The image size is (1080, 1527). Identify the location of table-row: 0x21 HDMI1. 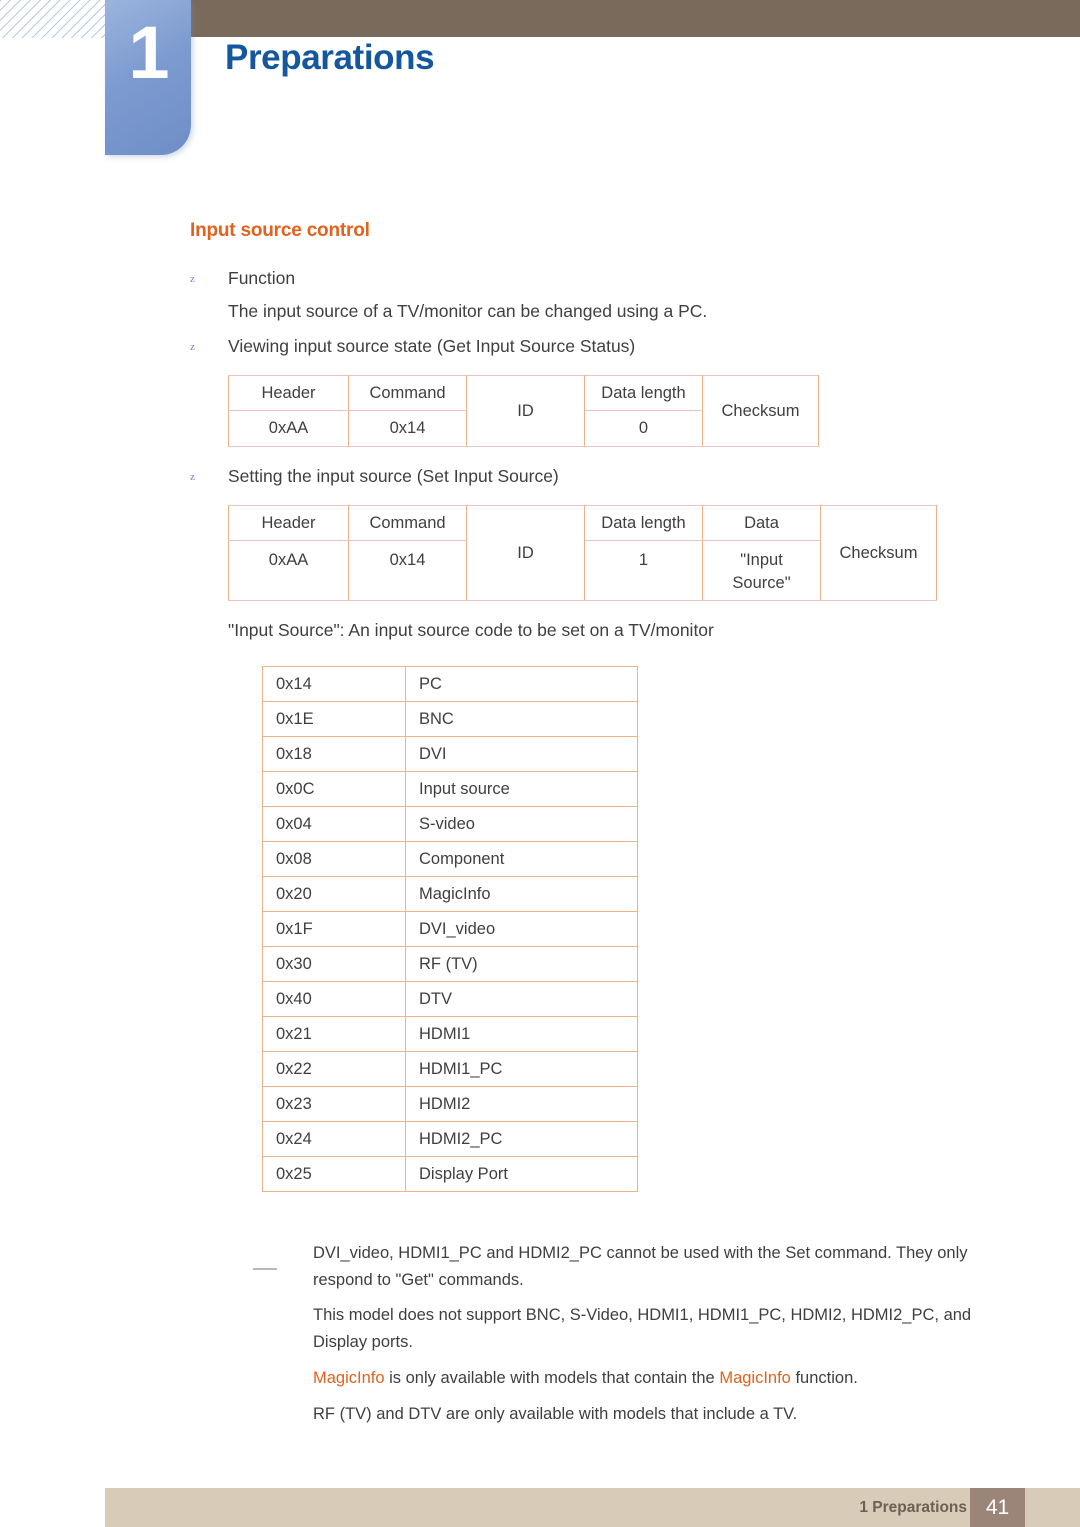
(450, 1034).